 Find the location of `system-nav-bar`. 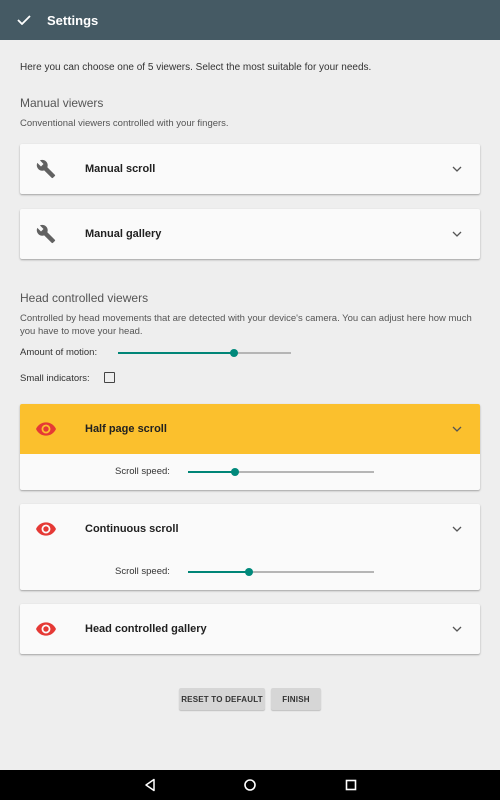

system-nav-bar is located at coordinates (250, 785).